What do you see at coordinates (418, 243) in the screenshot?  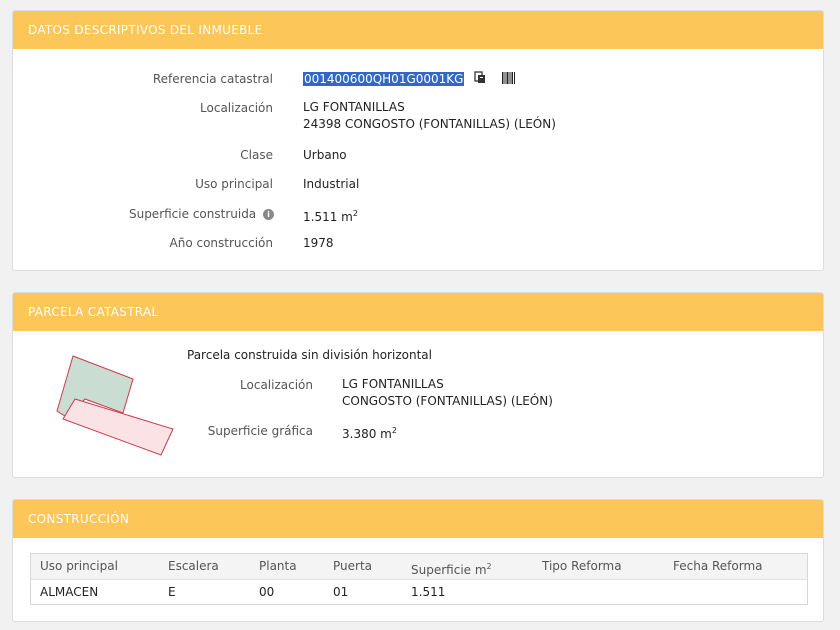 I see `field-anio: Año construcción 1978` at bounding box center [418, 243].